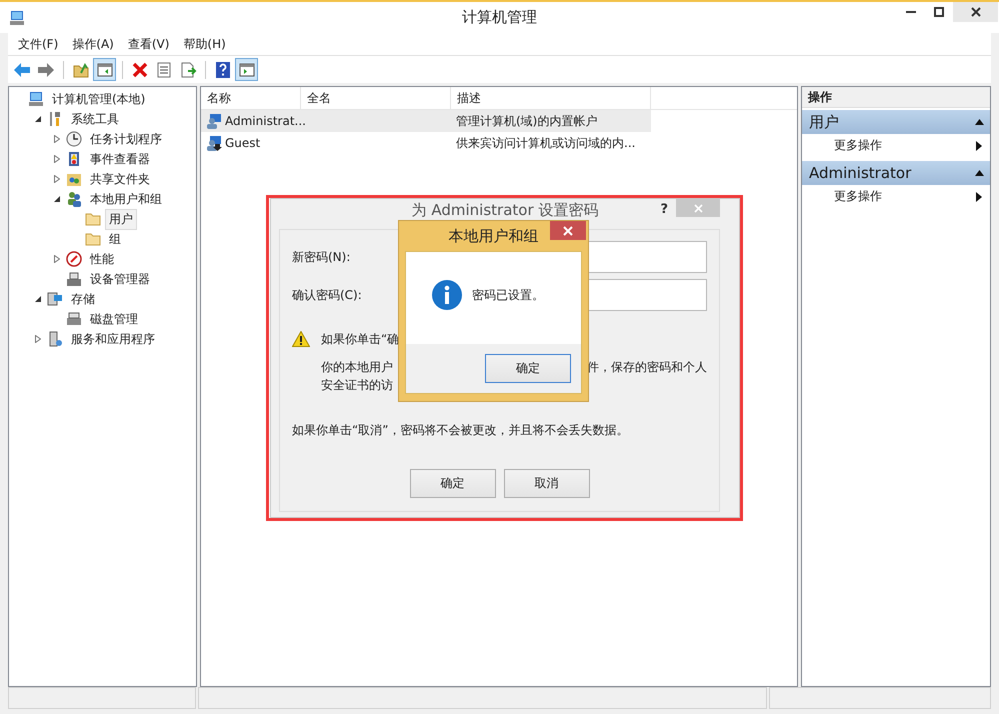 The width and height of the screenshot is (999, 714). Describe the element at coordinates (152, 44) in the screenshot. I see `menu-item: 查看(V)` at that location.